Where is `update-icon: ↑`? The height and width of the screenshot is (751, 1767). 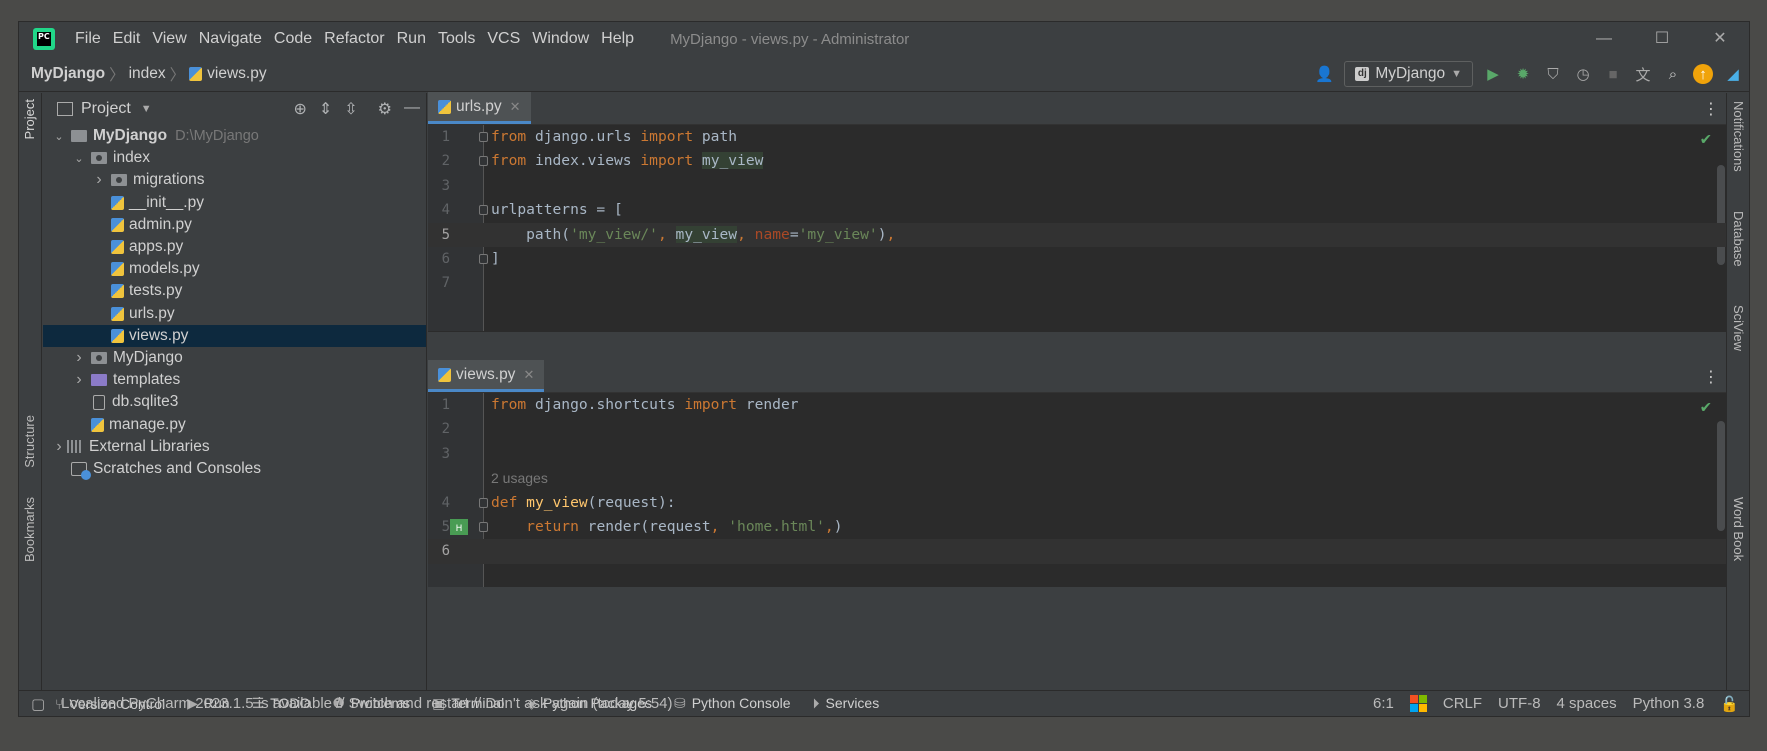
update-icon: ↑ is located at coordinates (1703, 74).